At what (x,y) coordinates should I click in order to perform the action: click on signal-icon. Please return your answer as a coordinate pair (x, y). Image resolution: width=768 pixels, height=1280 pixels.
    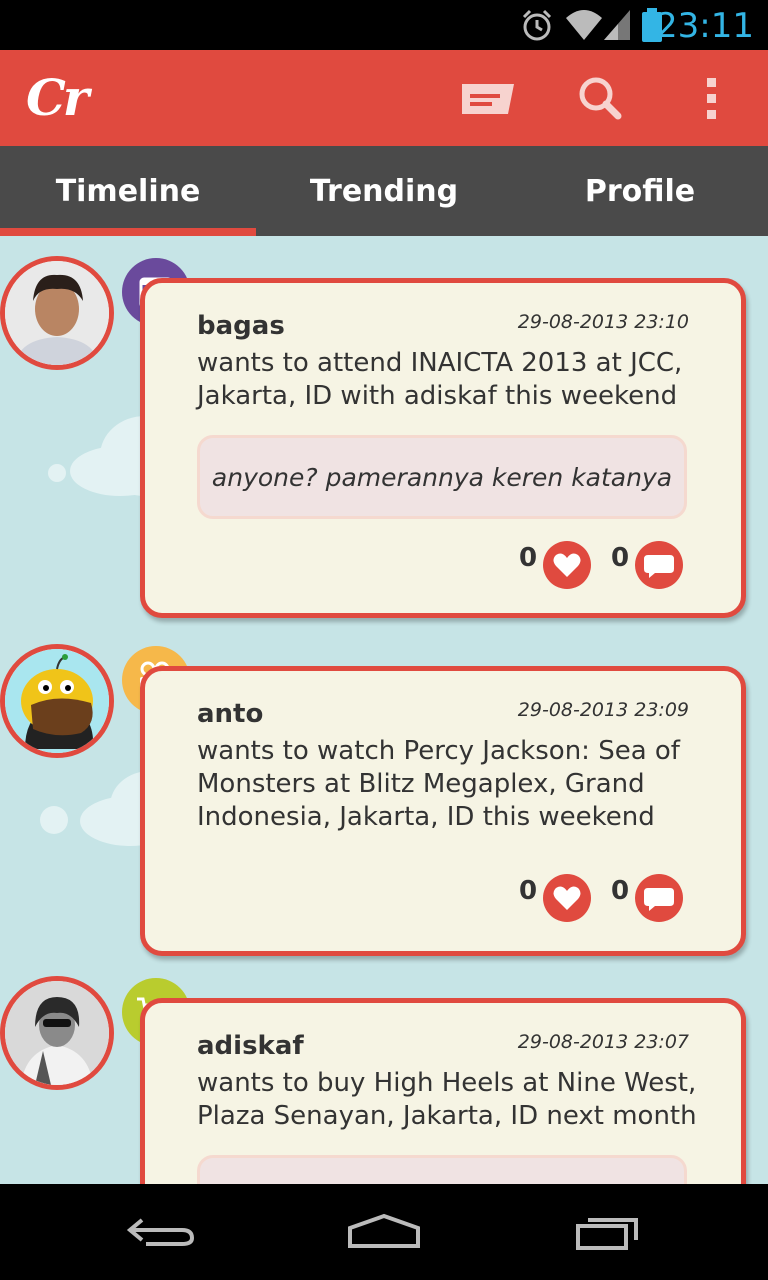
    Looking at the image, I should click on (617, 25).